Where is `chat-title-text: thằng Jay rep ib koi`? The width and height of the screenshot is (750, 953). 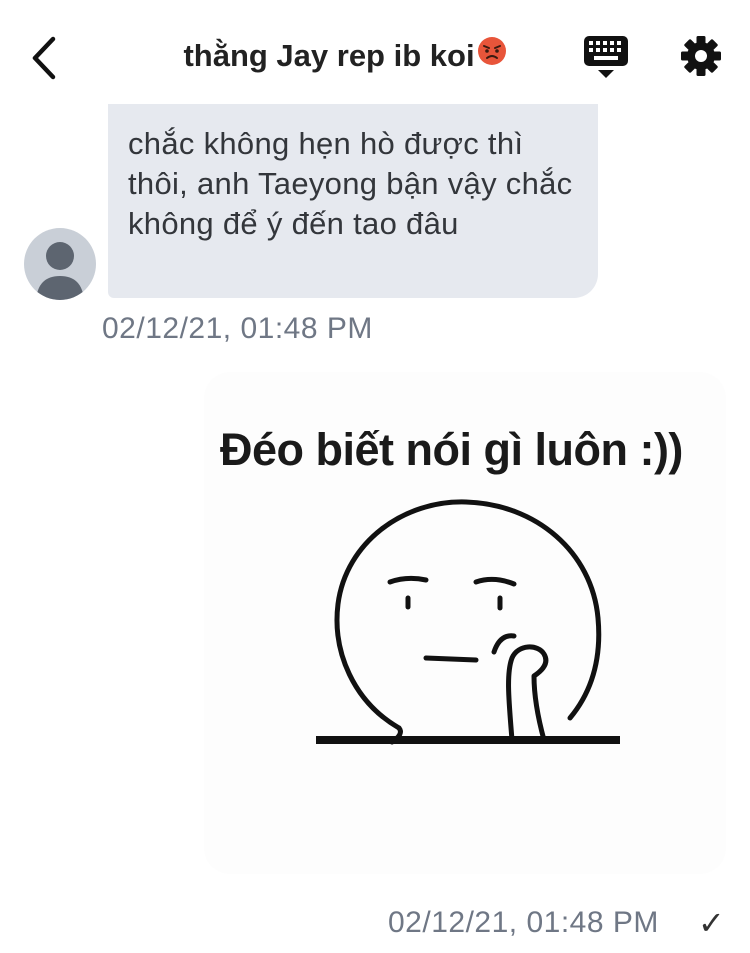 chat-title-text: thằng Jay rep ib koi is located at coordinates (329, 55).